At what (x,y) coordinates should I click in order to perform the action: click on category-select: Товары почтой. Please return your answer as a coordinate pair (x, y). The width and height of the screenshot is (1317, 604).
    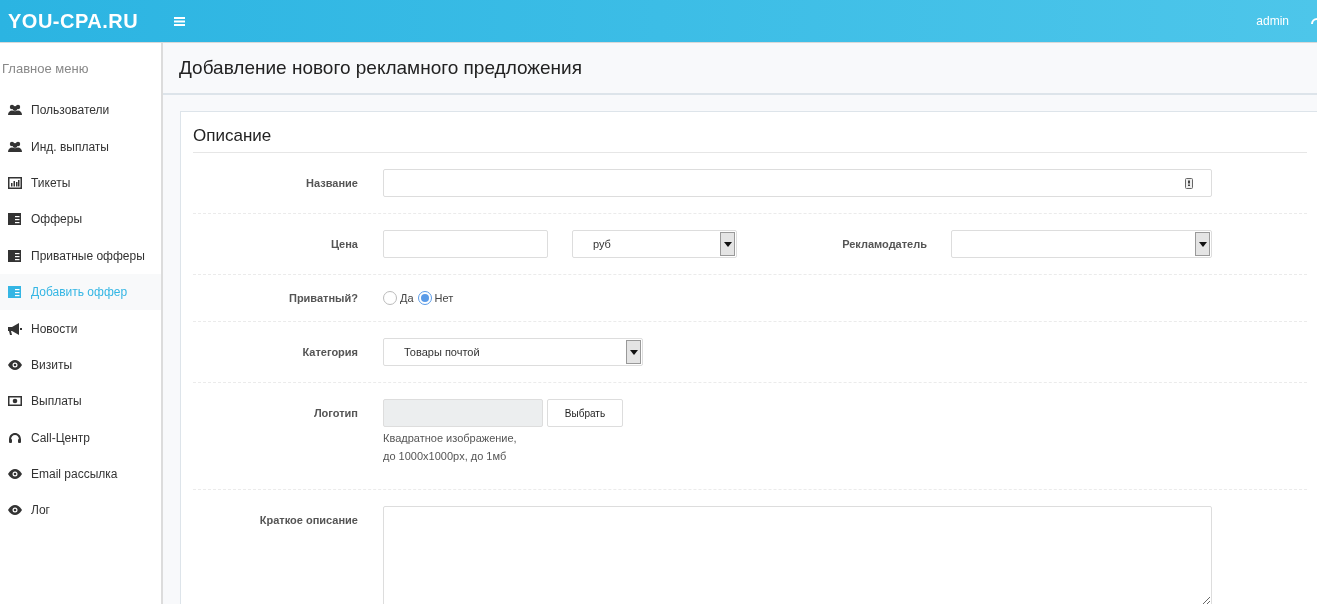
    Looking at the image, I should click on (513, 352).